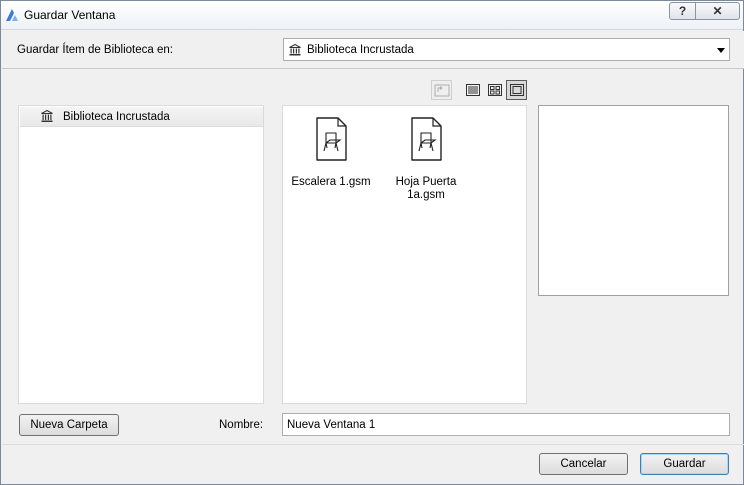  I want to click on tree-item-embedded-library: Biblioteca Incrustada, so click(141, 117).